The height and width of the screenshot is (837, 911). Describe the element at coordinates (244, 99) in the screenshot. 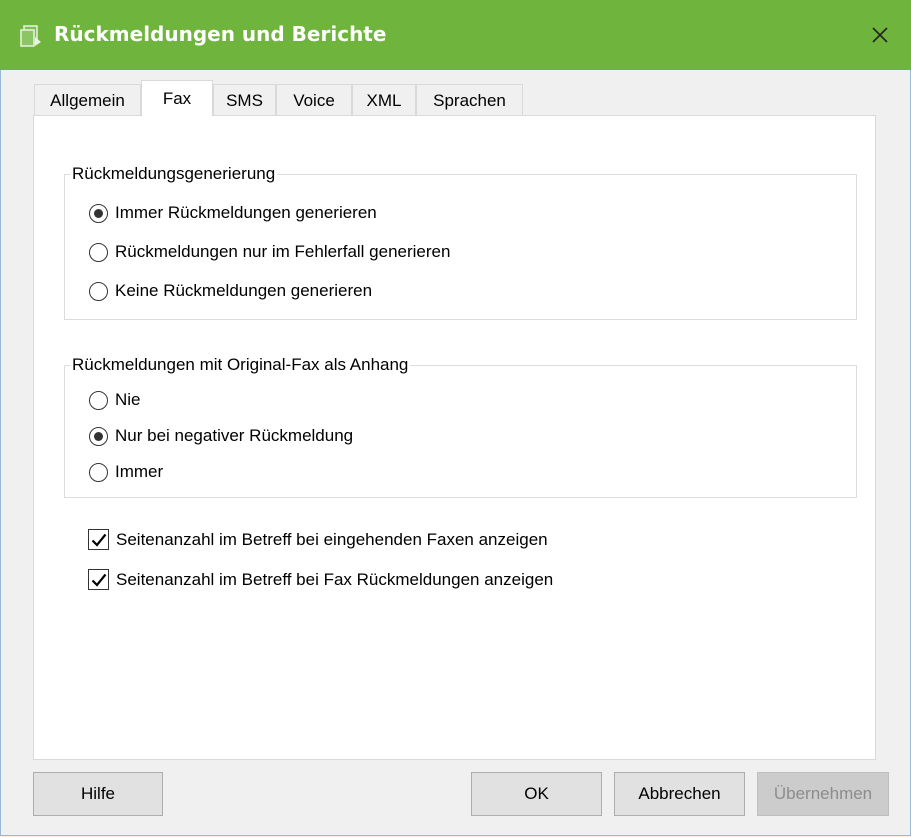

I see `tab-sms: SMS` at that location.